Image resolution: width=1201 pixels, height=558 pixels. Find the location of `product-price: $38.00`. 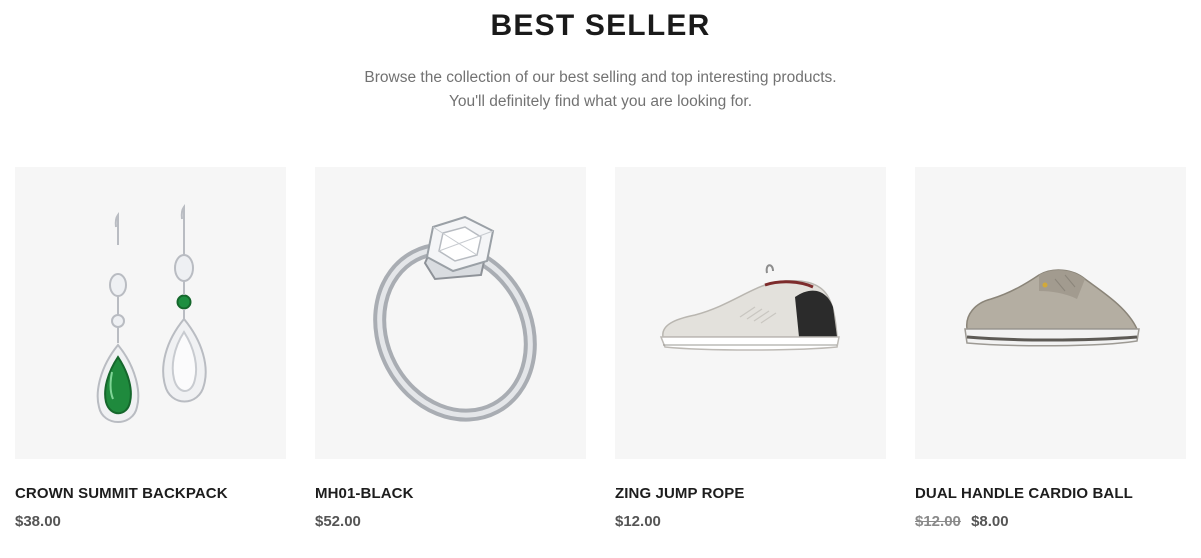

product-price: $38.00 is located at coordinates (38, 521).